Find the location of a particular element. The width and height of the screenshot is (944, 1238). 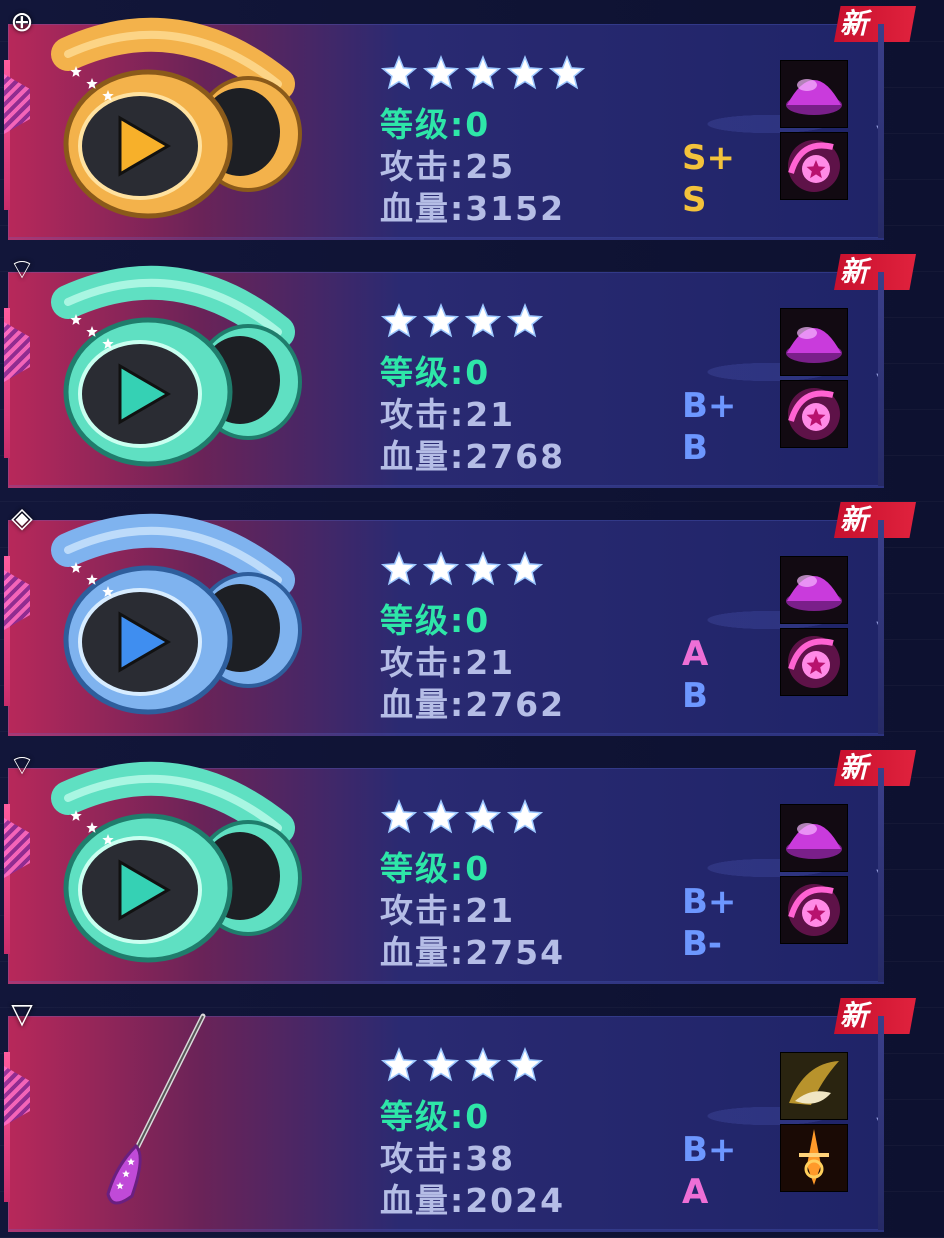

hp-grade: S is located at coordinates (694, 200).